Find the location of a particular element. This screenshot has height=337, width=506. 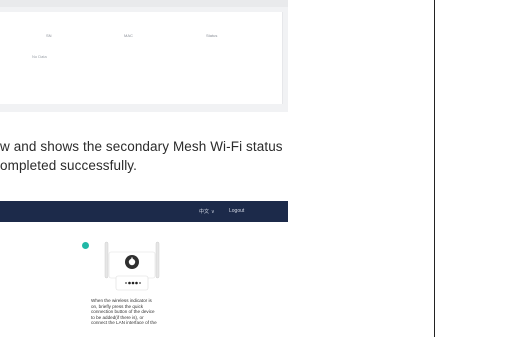

language-selector: 中文 ∨ is located at coordinates (207, 211).